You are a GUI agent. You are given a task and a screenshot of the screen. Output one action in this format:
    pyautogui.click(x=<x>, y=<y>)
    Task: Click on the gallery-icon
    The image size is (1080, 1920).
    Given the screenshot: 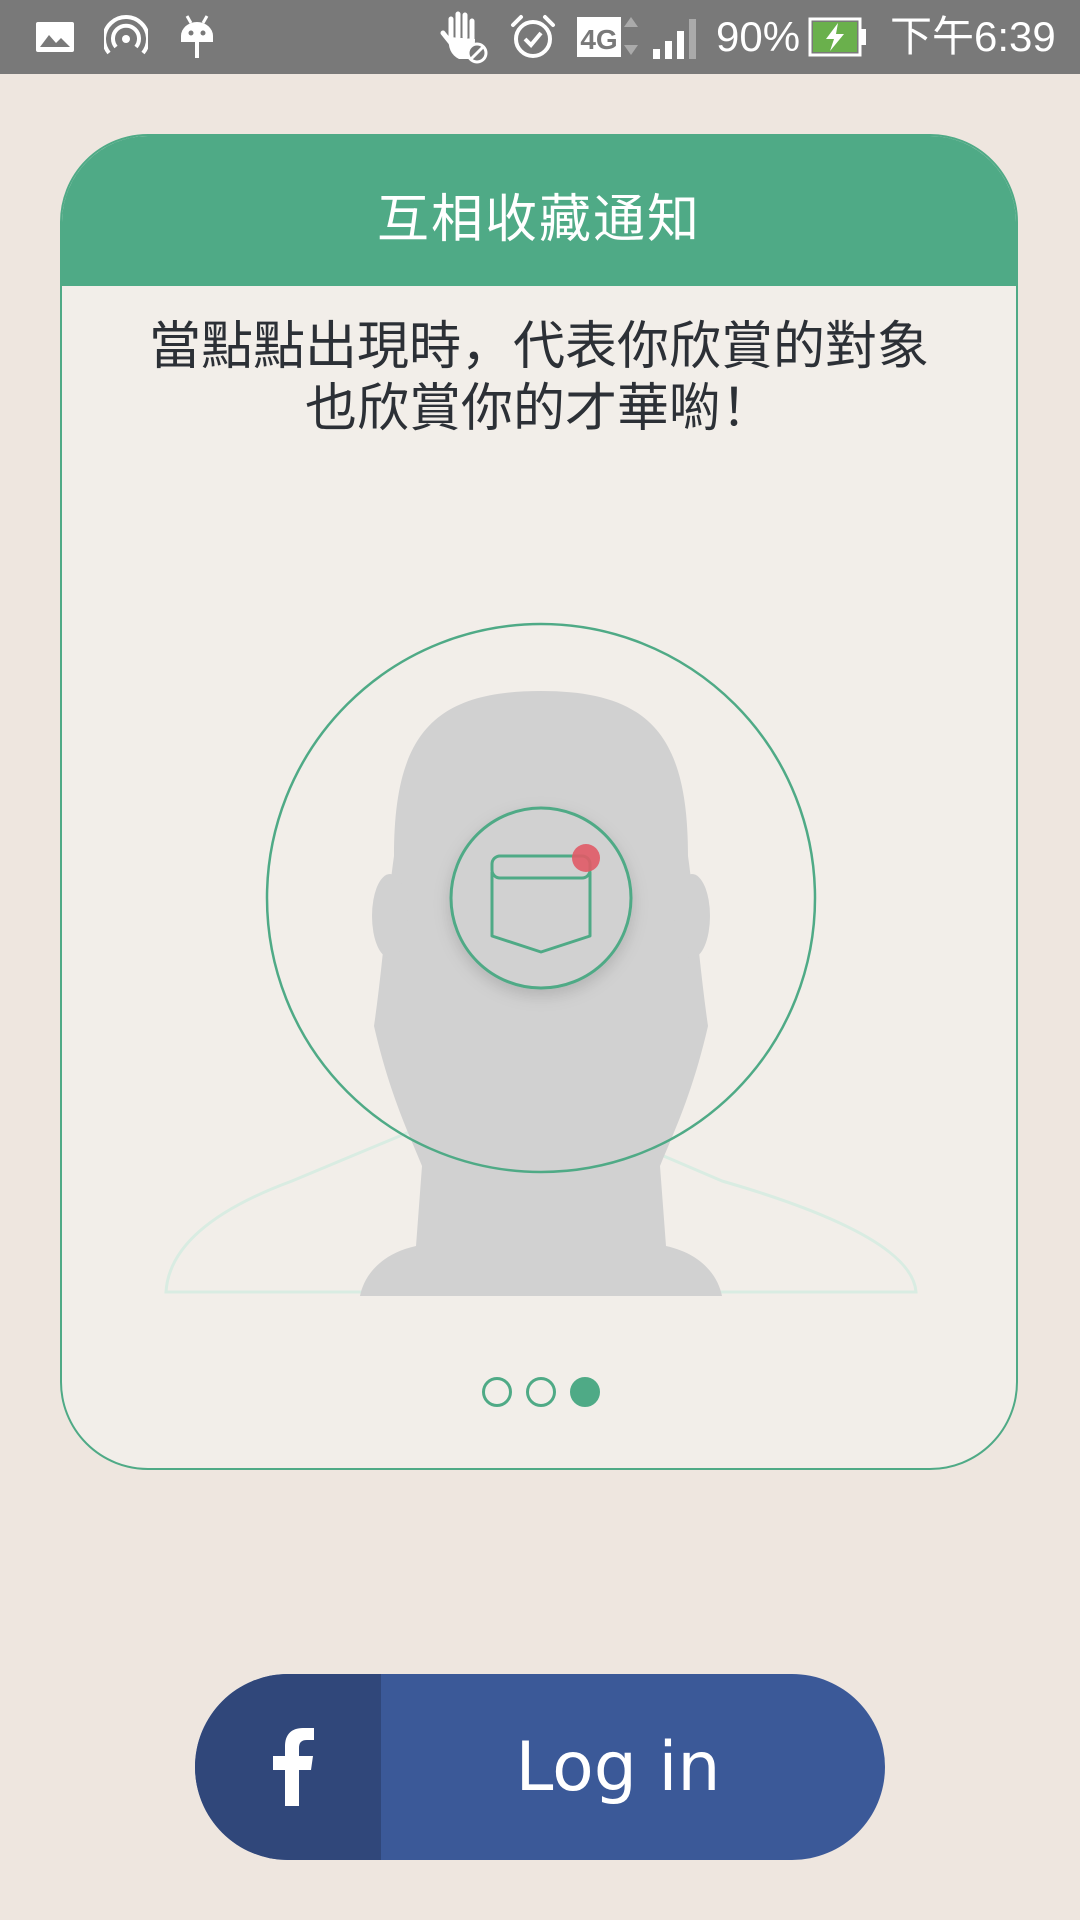 What is the action you would take?
    pyautogui.click(x=55, y=37)
    